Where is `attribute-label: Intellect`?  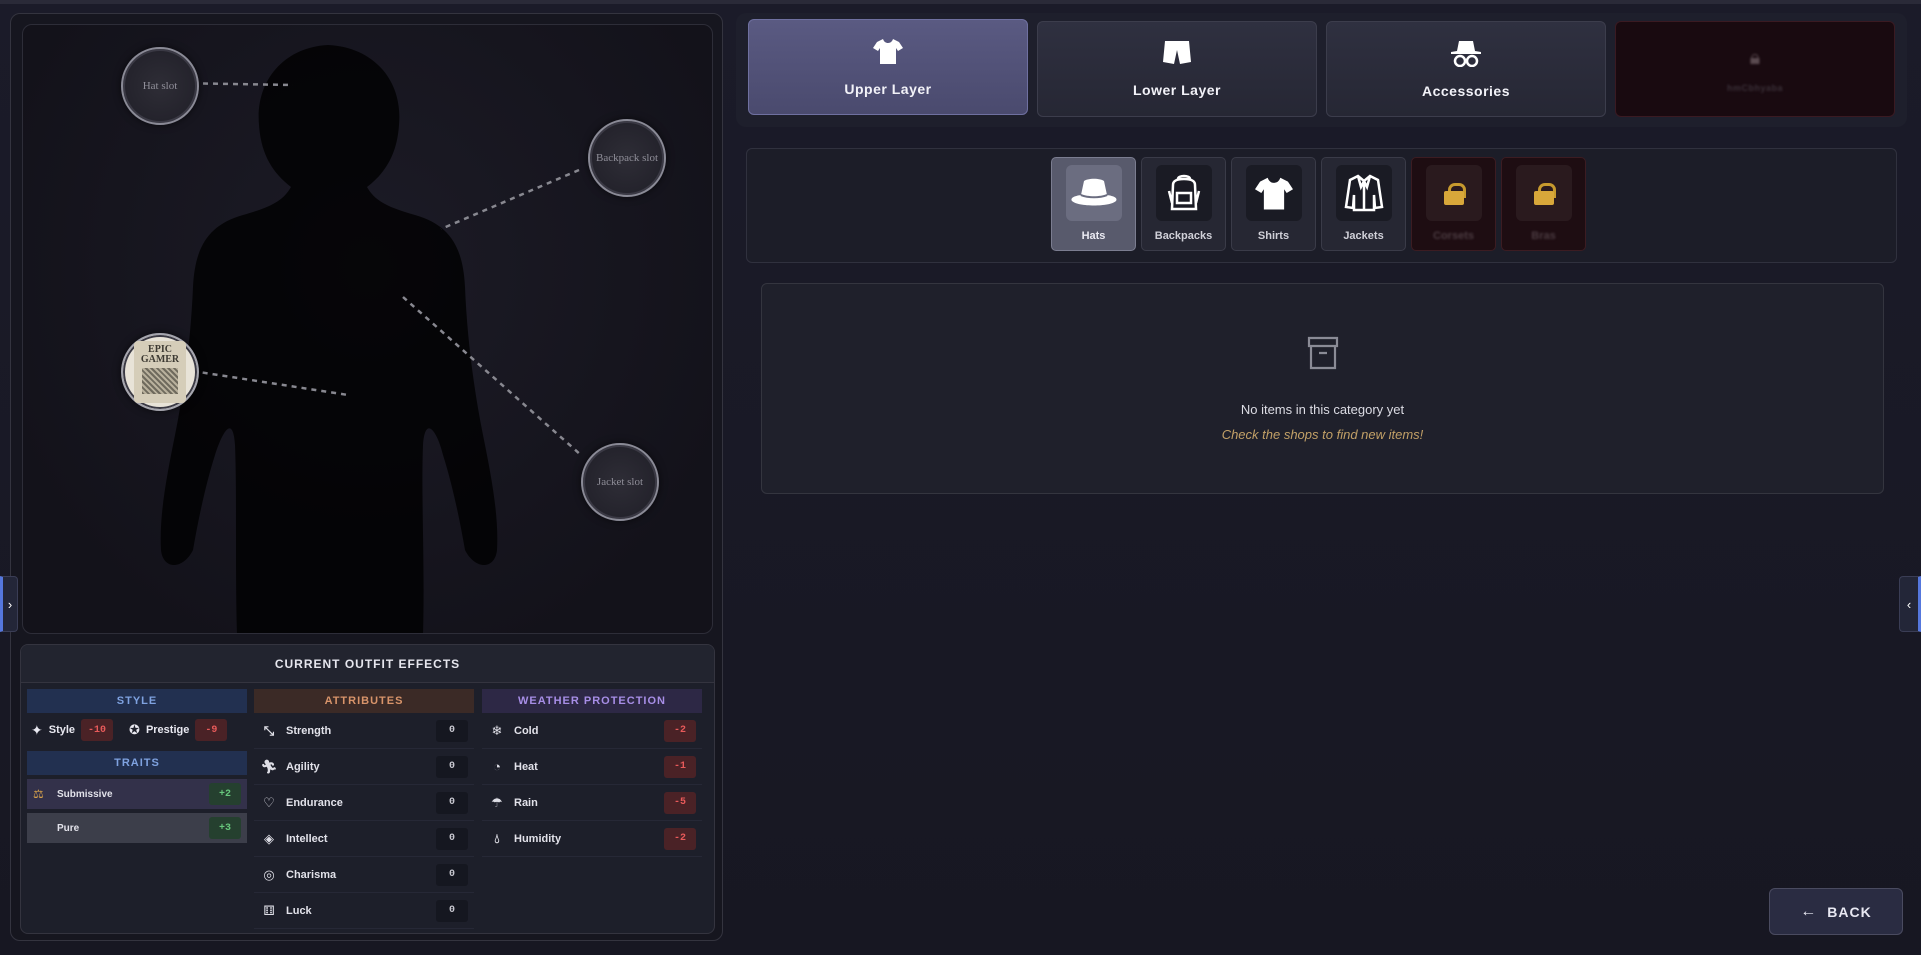
attribute-label: Intellect is located at coordinates (307, 838).